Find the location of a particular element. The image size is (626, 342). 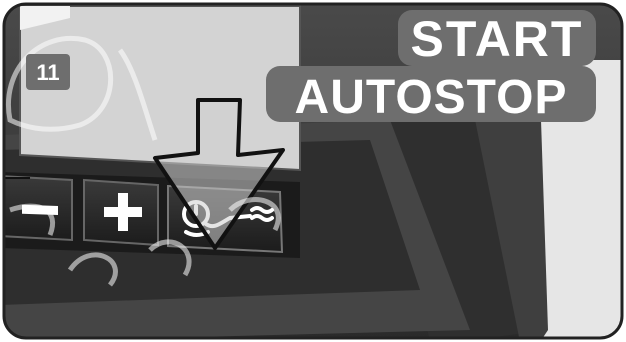

title-start-label: START is located at coordinates (497, 38).